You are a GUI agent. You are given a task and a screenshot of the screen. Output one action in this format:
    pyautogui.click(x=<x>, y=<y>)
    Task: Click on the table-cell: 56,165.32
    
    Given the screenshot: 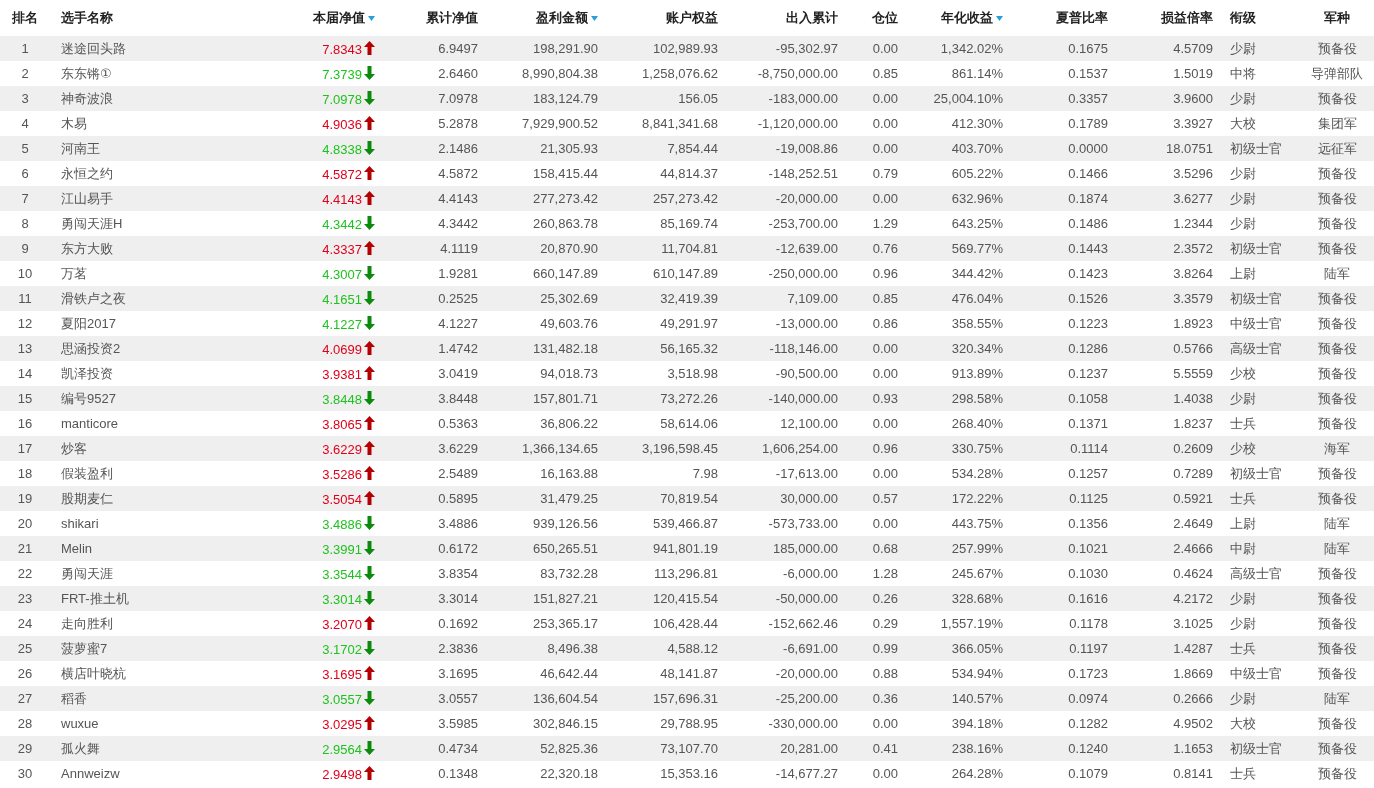 What is the action you would take?
    pyautogui.click(x=689, y=348)
    